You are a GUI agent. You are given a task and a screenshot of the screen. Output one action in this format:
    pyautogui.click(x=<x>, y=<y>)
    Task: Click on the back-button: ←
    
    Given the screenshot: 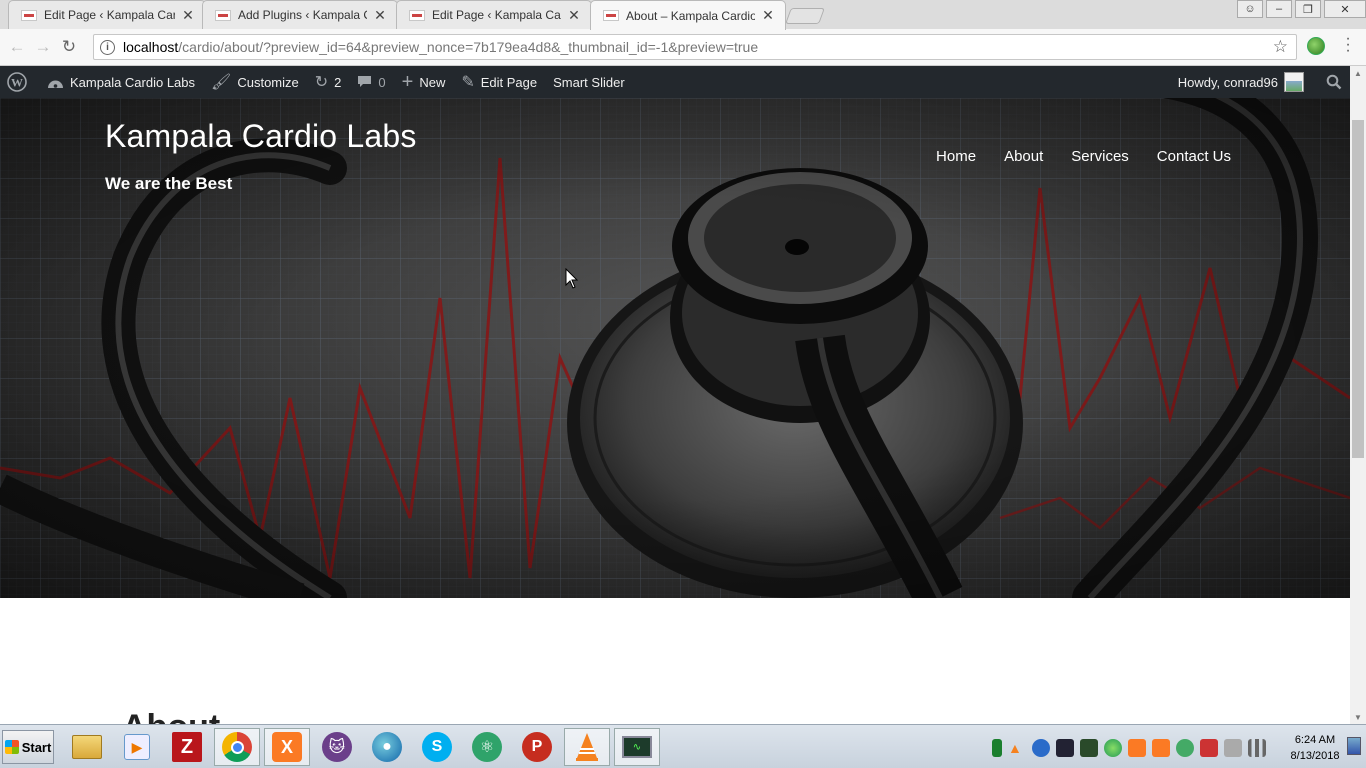 What is the action you would take?
    pyautogui.click(x=17, y=47)
    